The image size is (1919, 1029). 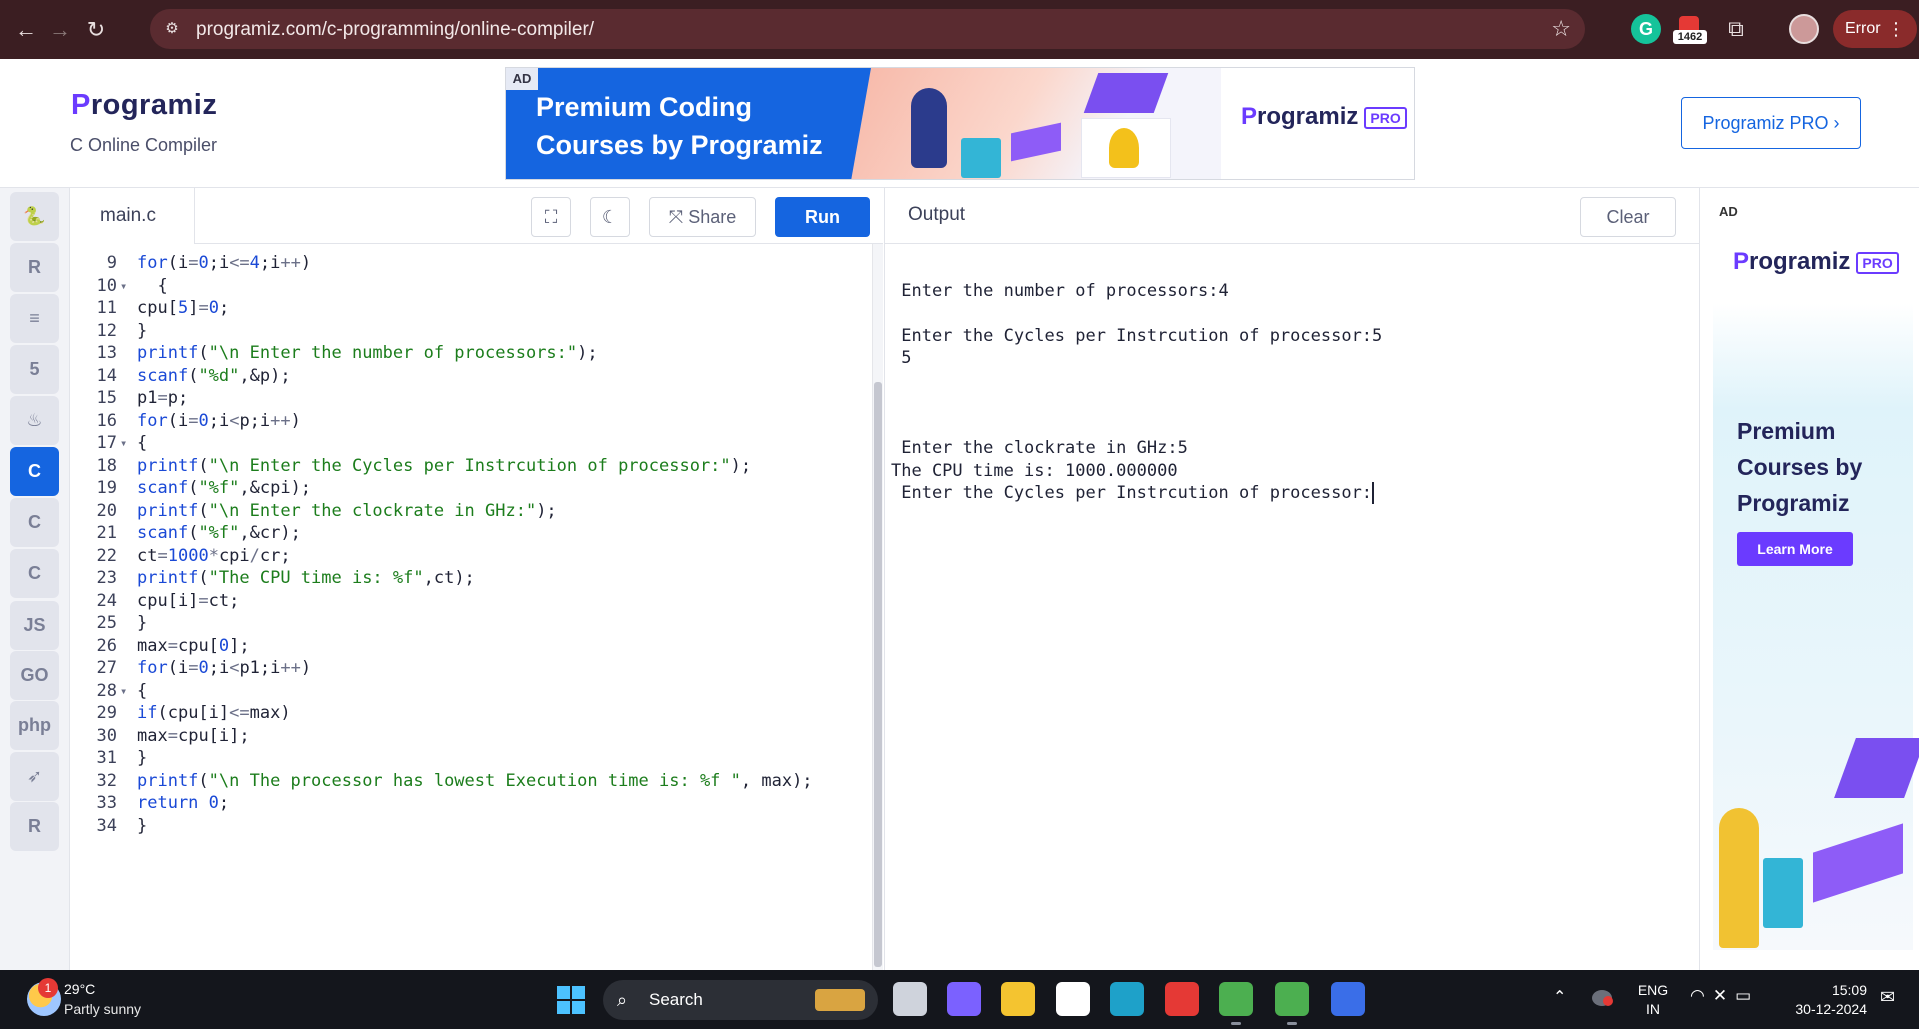 What do you see at coordinates (1736, 29) in the screenshot?
I see `extensions-puzzle-icon: ⧉` at bounding box center [1736, 29].